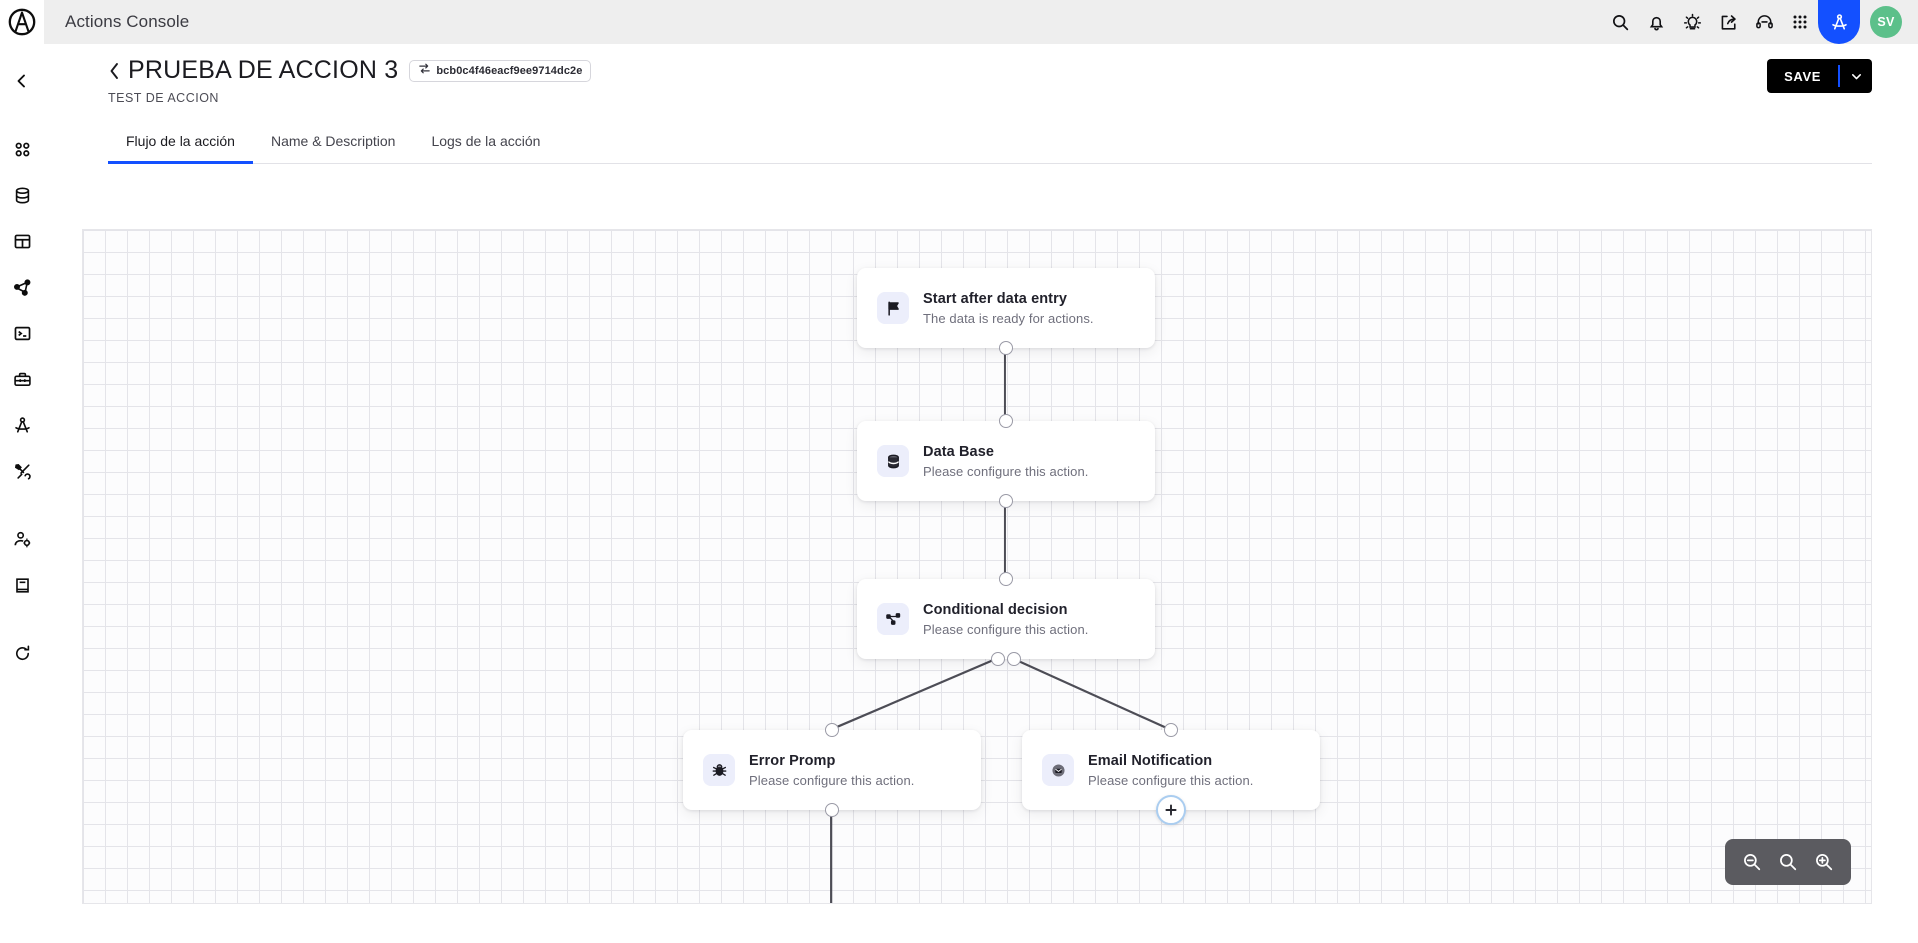  Describe the element at coordinates (792, 760) in the screenshot. I see `flow-node-title: Error Promp` at that location.